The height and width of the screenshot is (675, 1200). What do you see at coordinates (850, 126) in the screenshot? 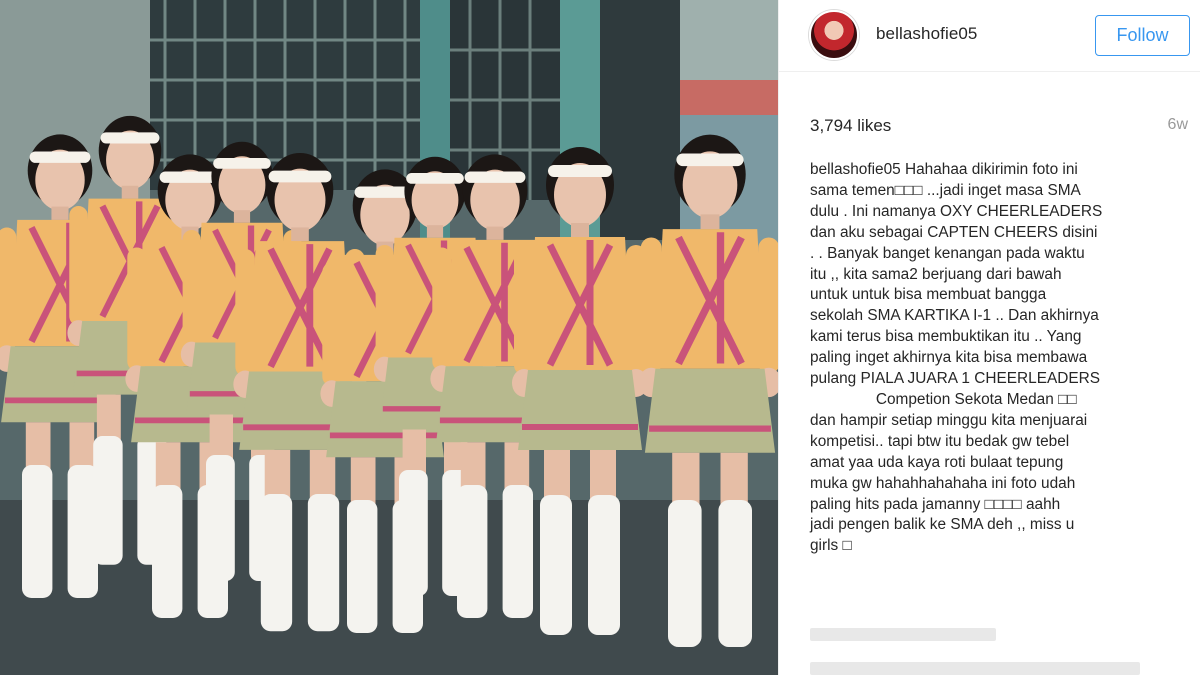
I see `likes-count: 3,794 likes` at bounding box center [850, 126].